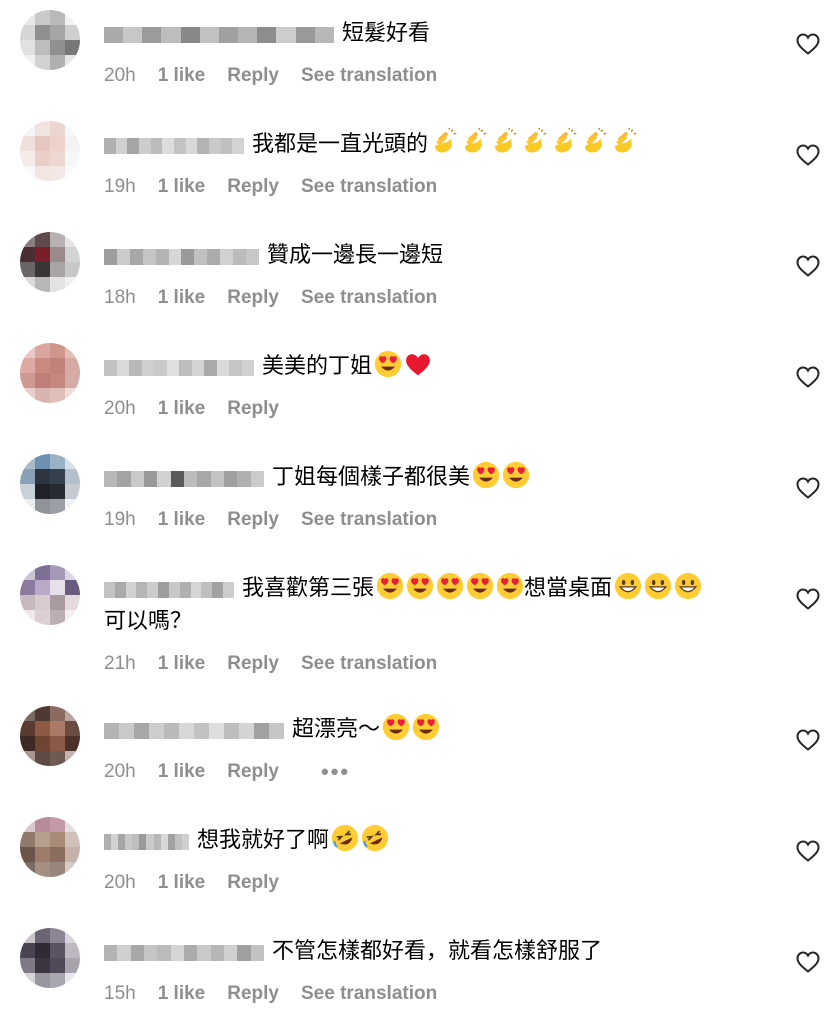 This screenshot has height=1029, width=836. I want to click on comment-body: 不管怎樣都好看，就看怎樣舒服了, so click(437, 951).